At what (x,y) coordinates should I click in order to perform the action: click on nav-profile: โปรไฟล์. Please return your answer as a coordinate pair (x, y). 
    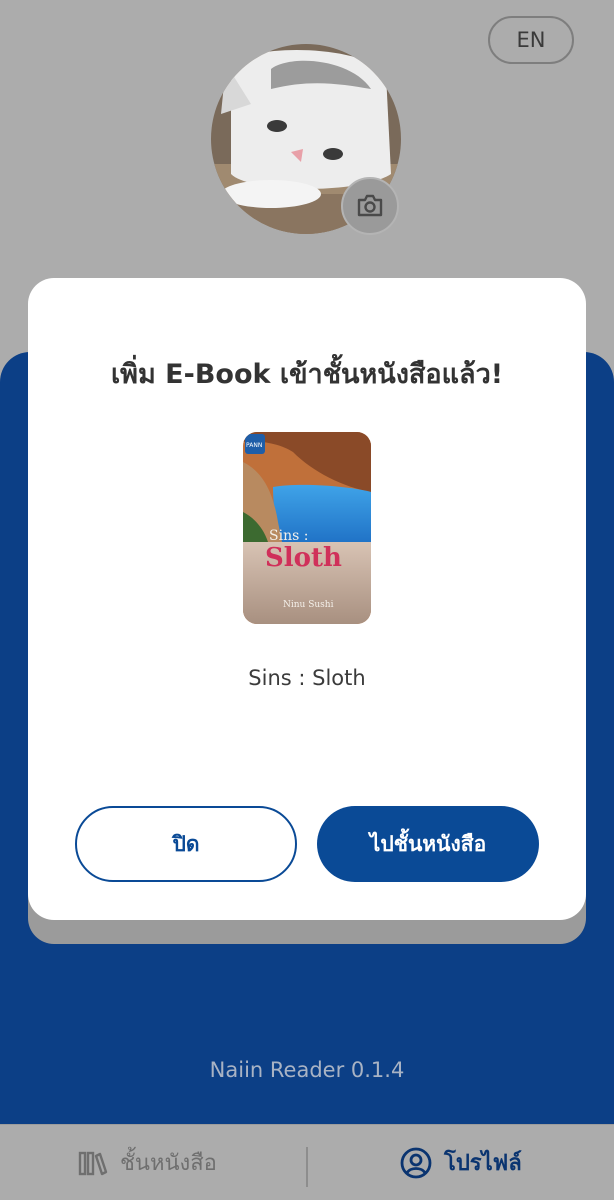
    Looking at the image, I should click on (461, 1162).